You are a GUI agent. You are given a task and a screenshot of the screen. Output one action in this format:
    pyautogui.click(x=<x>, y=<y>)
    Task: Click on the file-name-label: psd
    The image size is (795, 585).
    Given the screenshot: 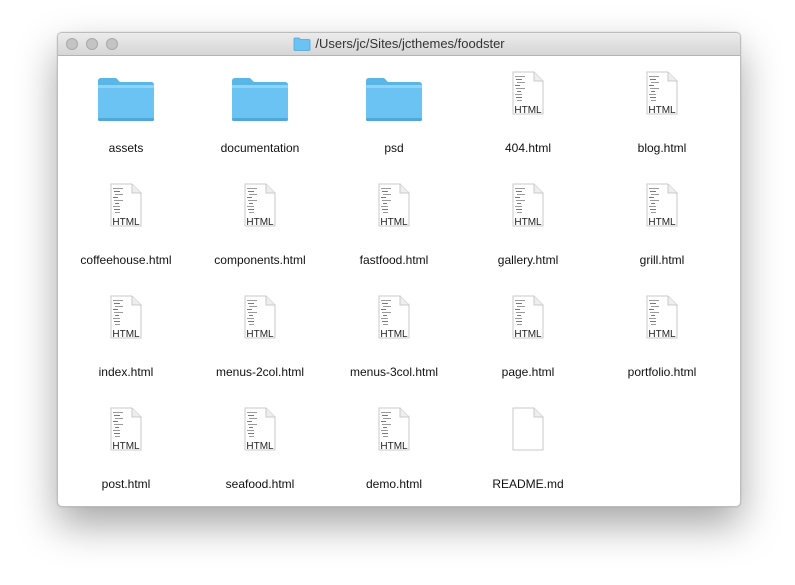 What is the action you would take?
    pyautogui.click(x=394, y=148)
    